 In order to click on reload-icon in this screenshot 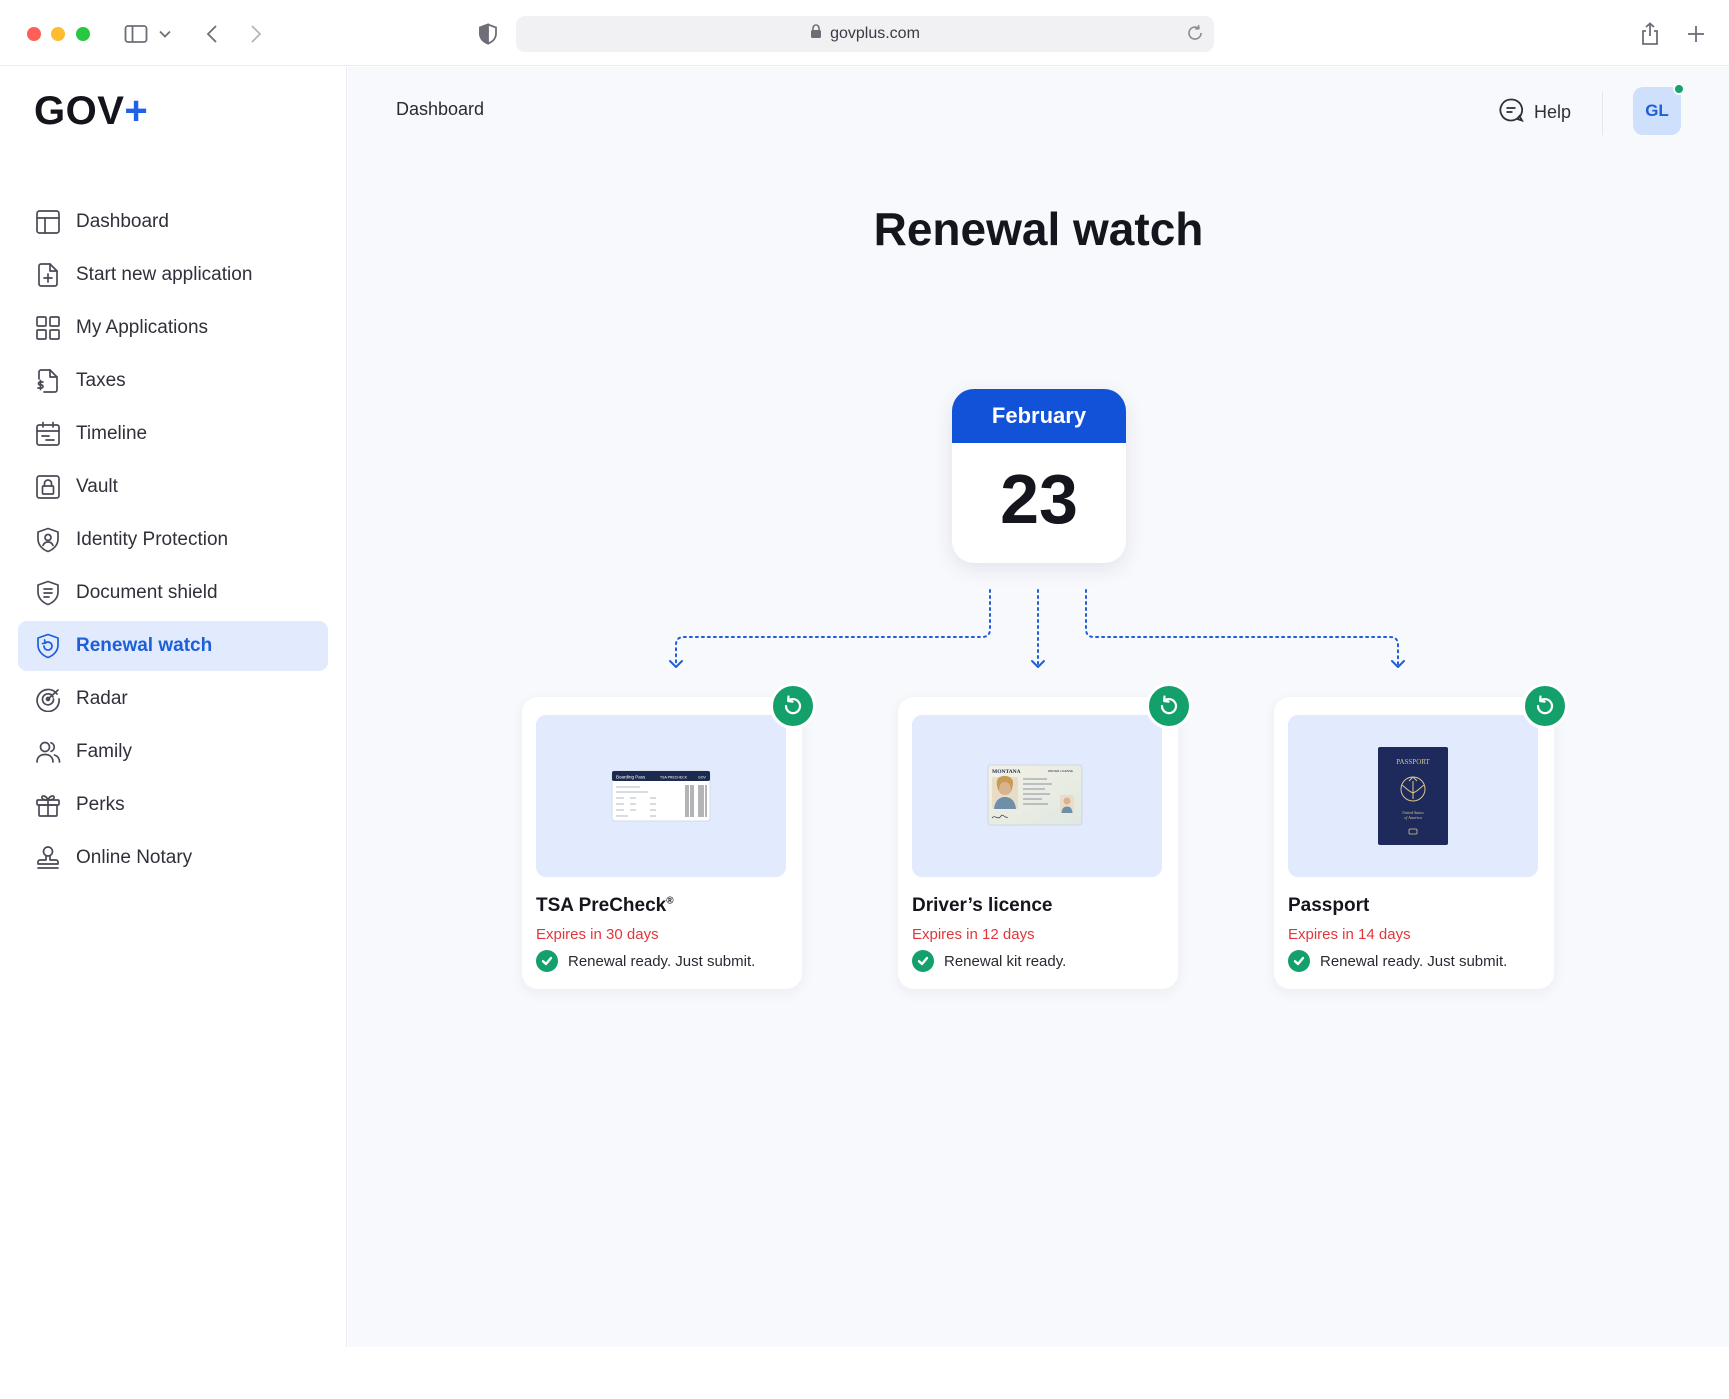, I will do `click(1195, 35)`.